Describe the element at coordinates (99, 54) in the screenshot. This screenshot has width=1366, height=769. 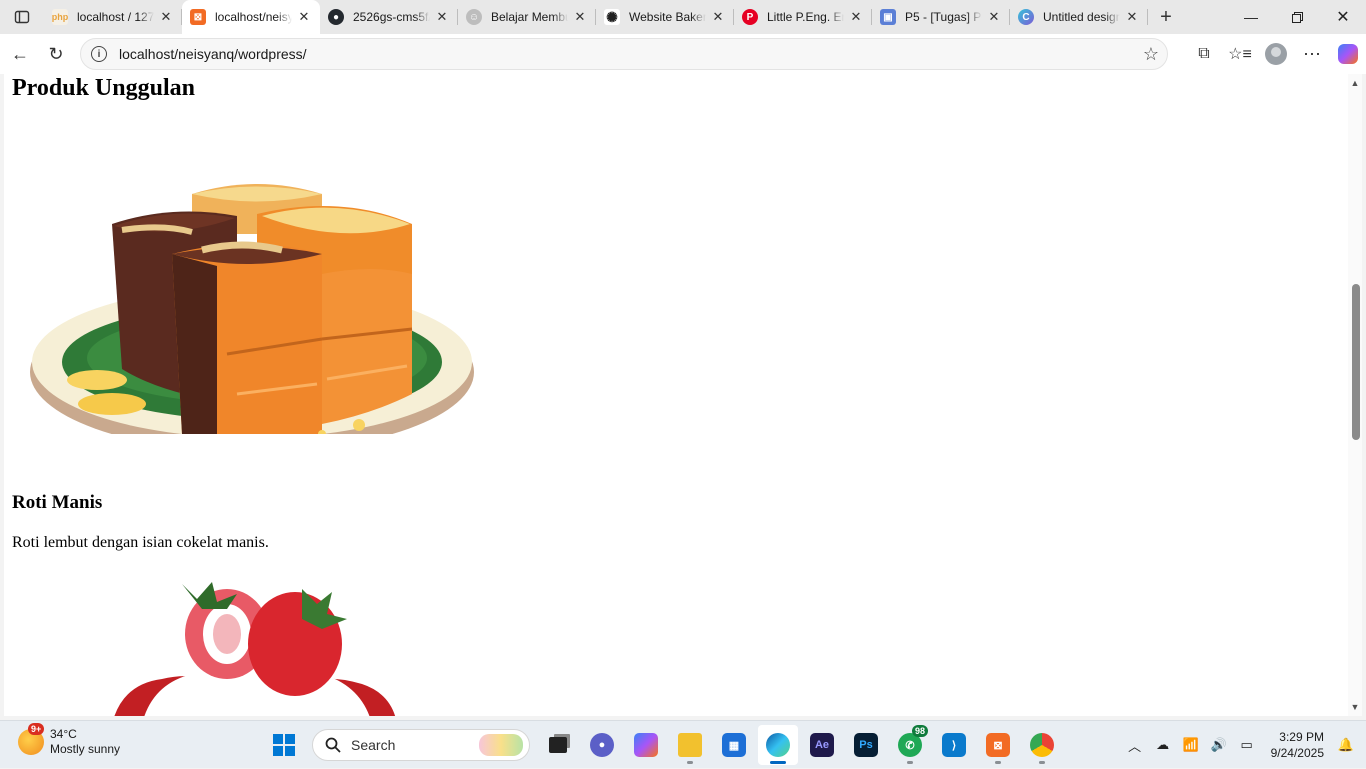
I see `site-info-icon: i` at that location.